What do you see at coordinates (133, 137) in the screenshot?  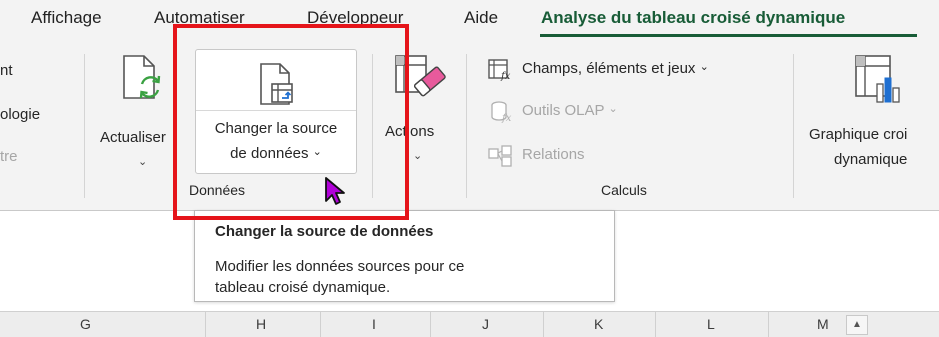 I see `refresh-label: Actualiser` at bounding box center [133, 137].